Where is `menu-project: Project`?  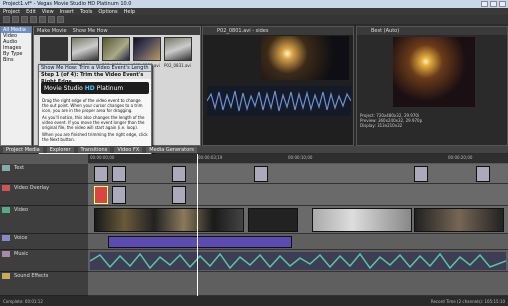
menu-project: Project is located at coordinates (11, 12).